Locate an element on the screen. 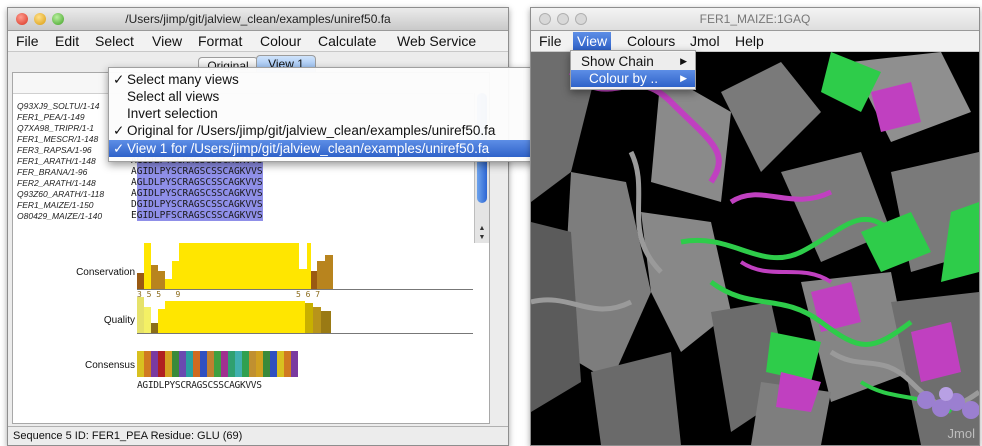 The width and height of the screenshot is (982, 446). selected-residues: GLDLPYSCRAGSCSSCAGKVVS is located at coordinates (199, 182).